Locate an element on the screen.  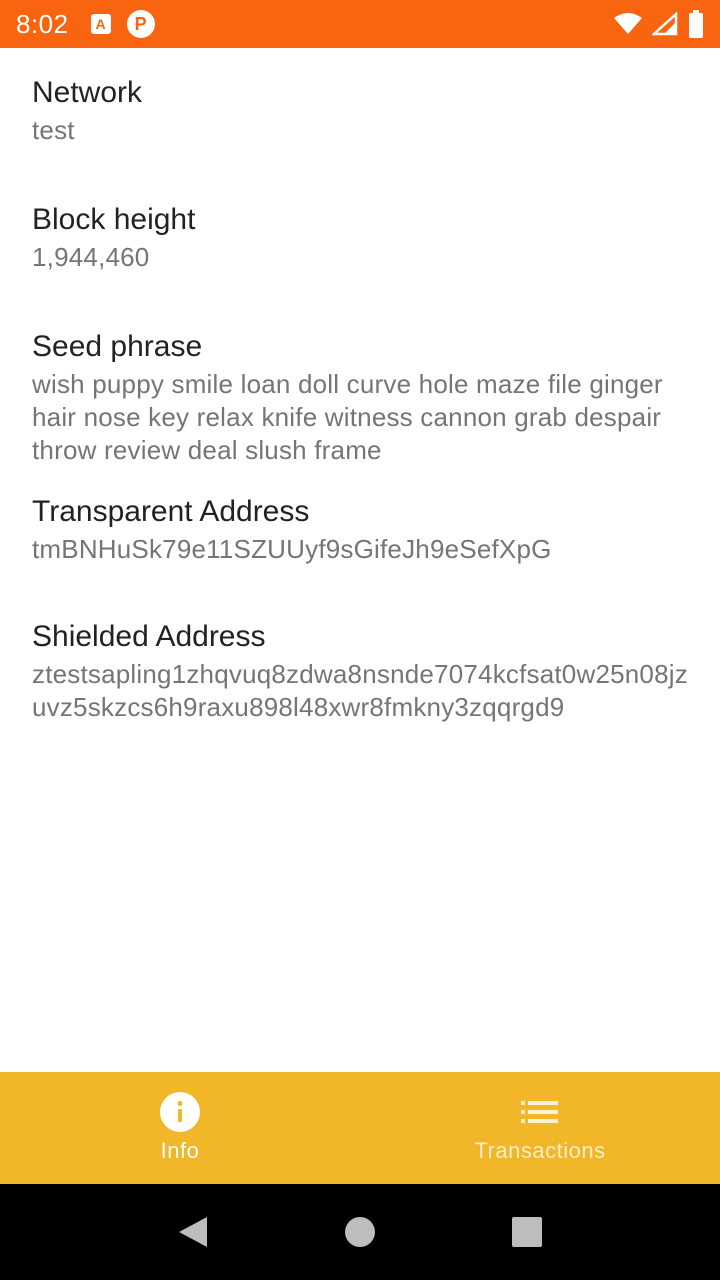
block-height-label: Block height is located at coordinates (114, 219).